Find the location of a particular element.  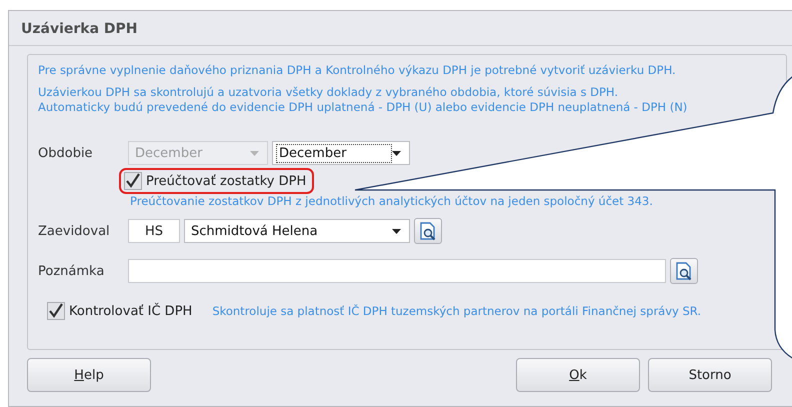

info-text: Pre správne vyplnenie daňového priznania DPH a Kontrolného výkazu DPH je potrebné vytvoriť uzávierku DPH. is located at coordinates (357, 70).